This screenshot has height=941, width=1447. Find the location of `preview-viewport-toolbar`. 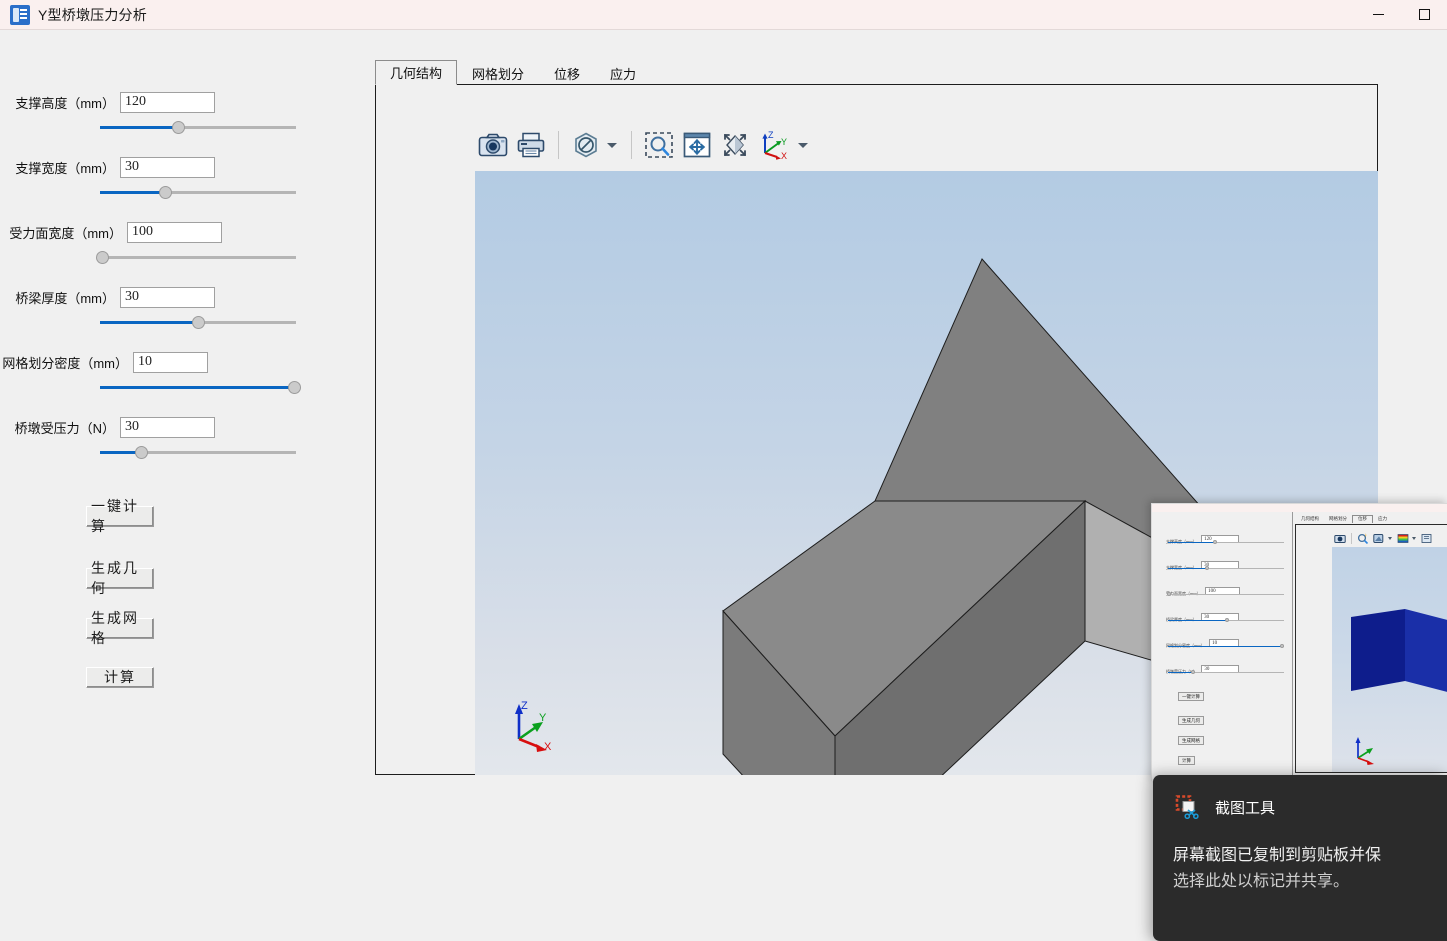

preview-viewport-toolbar is located at coordinates (1383, 538).